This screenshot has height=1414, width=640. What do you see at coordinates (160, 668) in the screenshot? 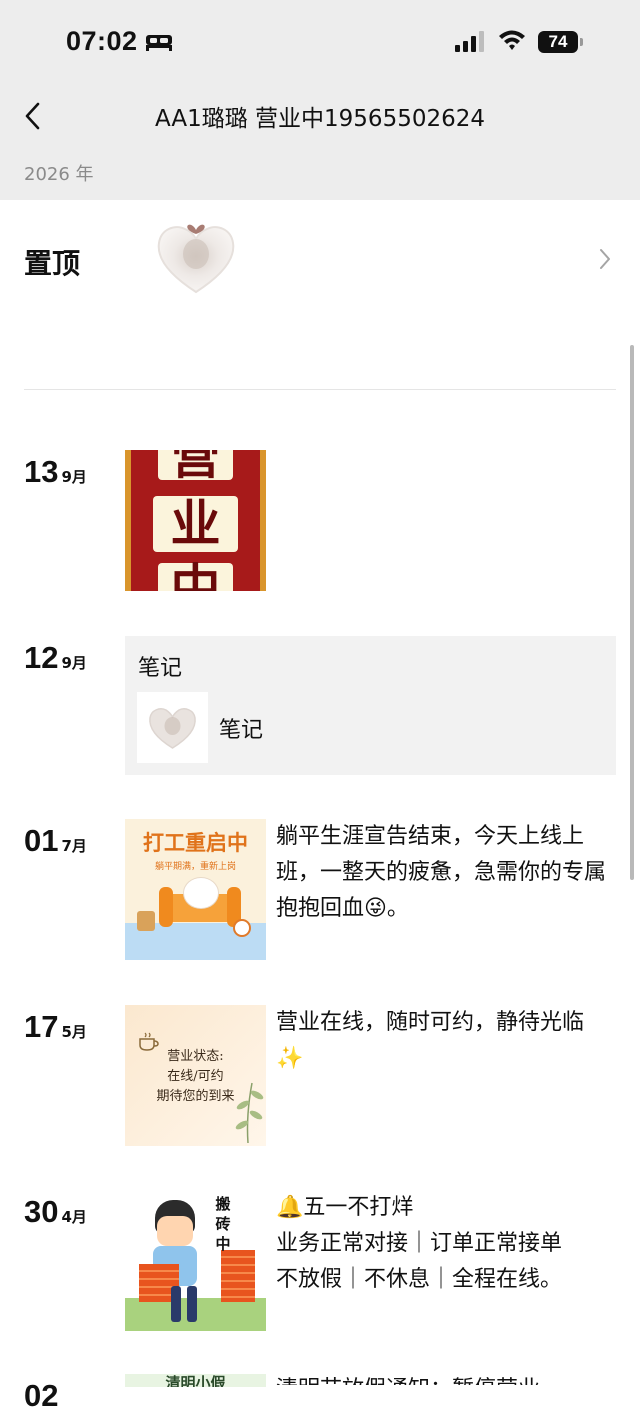
I see `note-title: 笔记` at bounding box center [160, 668].